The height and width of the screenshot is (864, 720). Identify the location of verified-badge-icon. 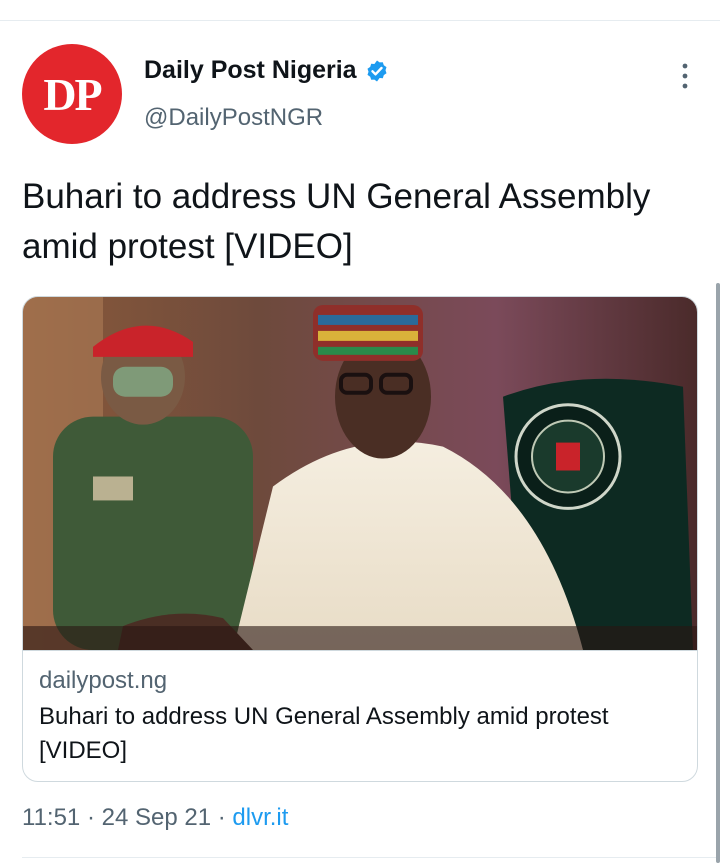
(377, 70).